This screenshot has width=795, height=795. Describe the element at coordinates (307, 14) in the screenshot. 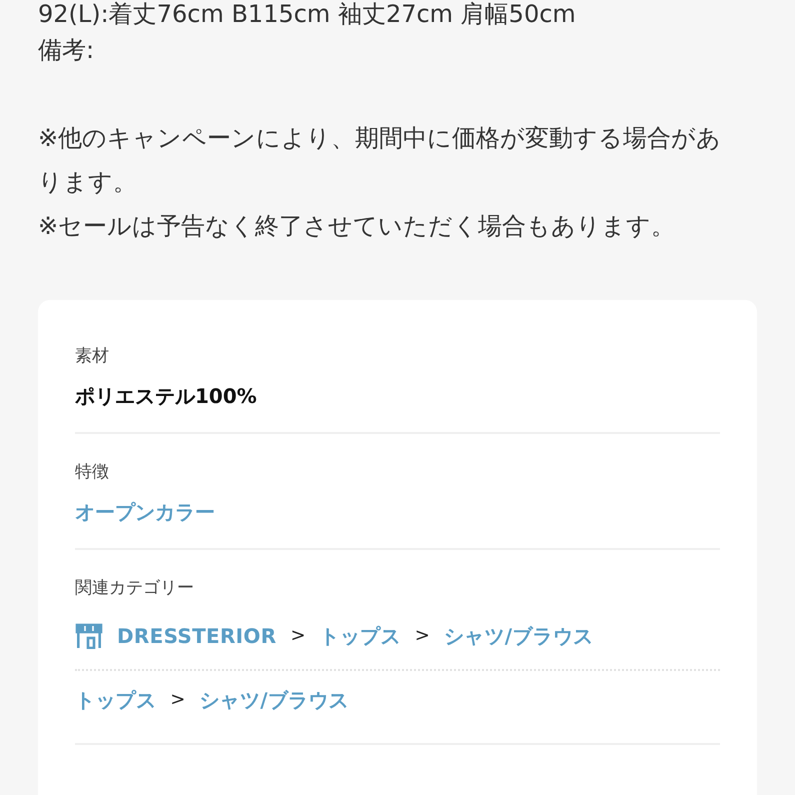

I see `description-line: 92(L):着丈76cm B115cm 袖丈27cm 肩幅50cm` at that location.